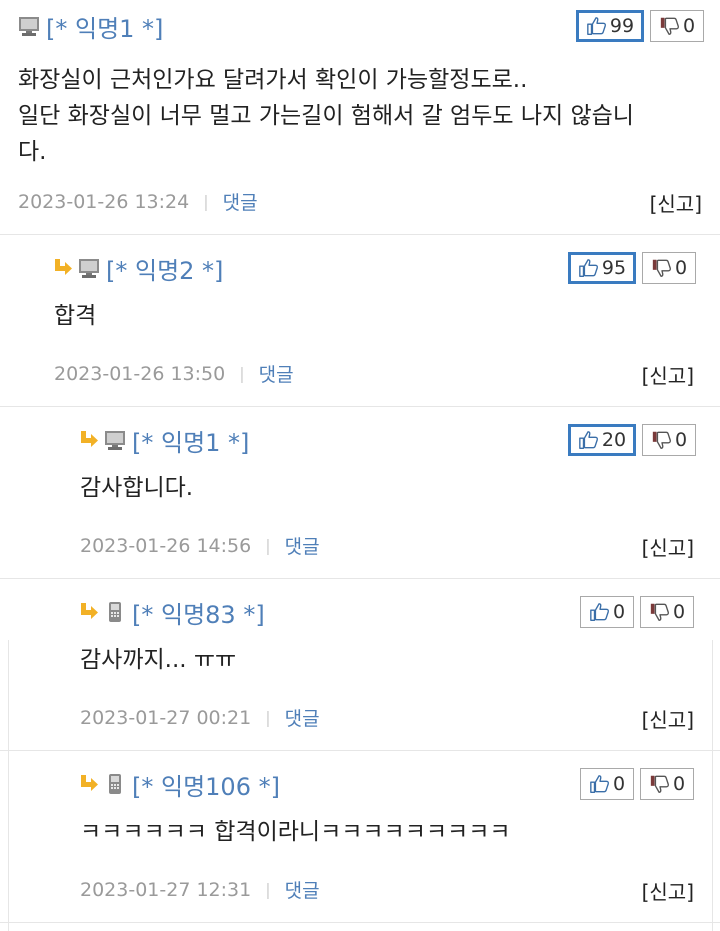 The height and width of the screenshot is (931, 720). I want to click on comment-body: 합격, so click(75, 316).